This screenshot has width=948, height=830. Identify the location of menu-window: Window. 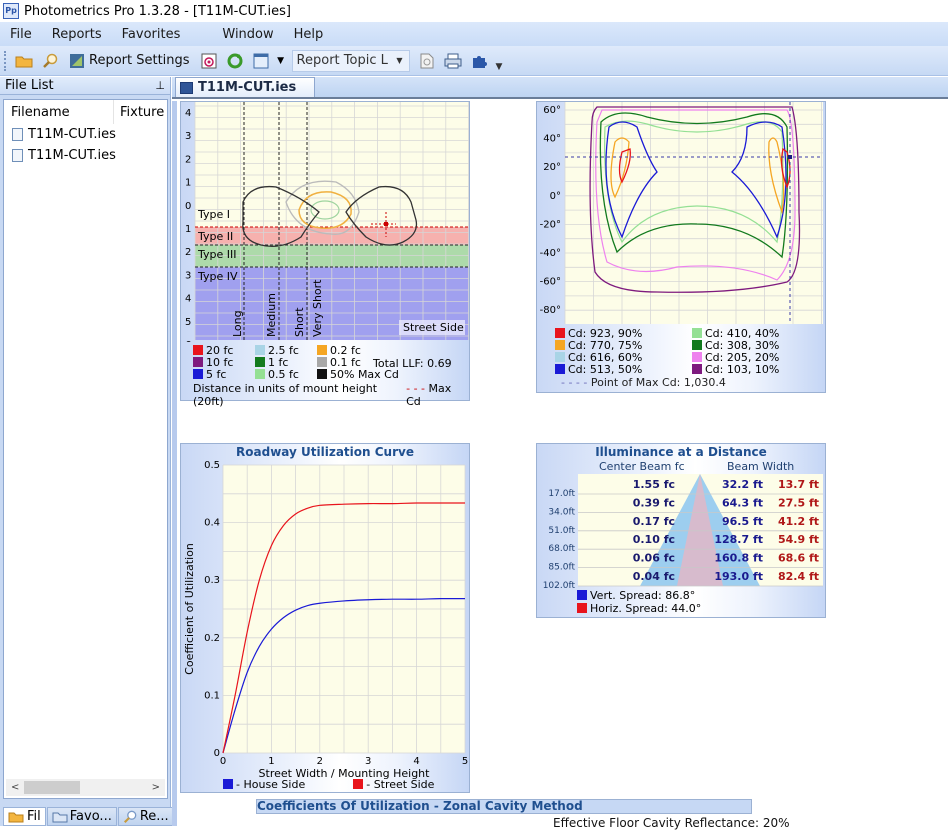
(247, 34).